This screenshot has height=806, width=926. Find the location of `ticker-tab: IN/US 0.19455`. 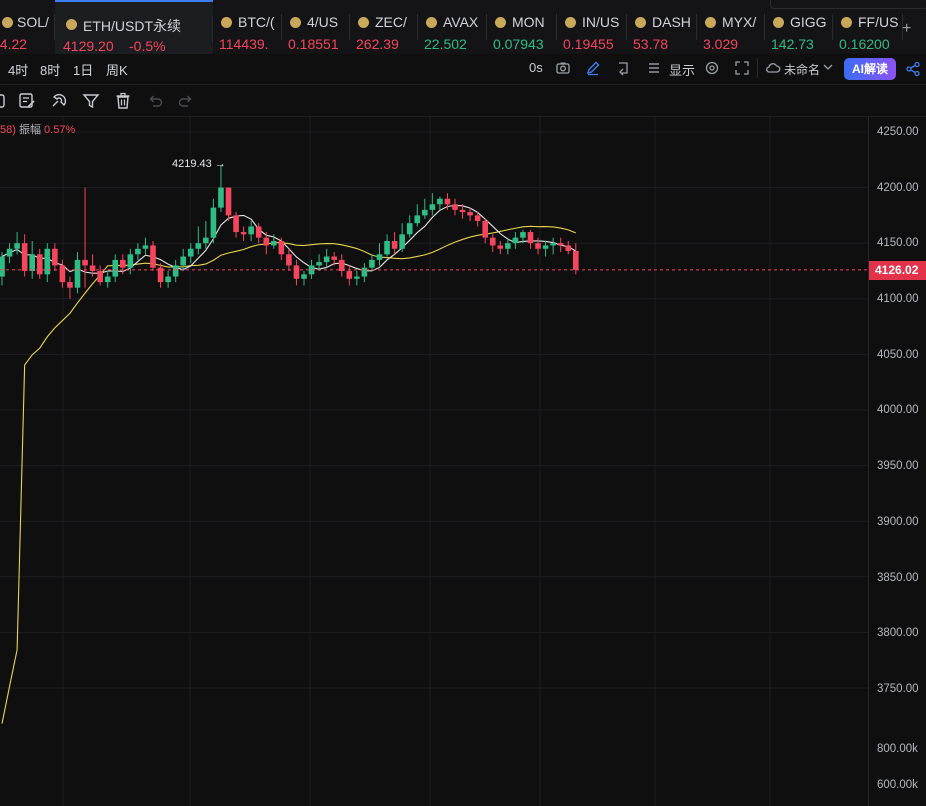

ticker-tab: IN/US 0.19455 is located at coordinates (592, 27).